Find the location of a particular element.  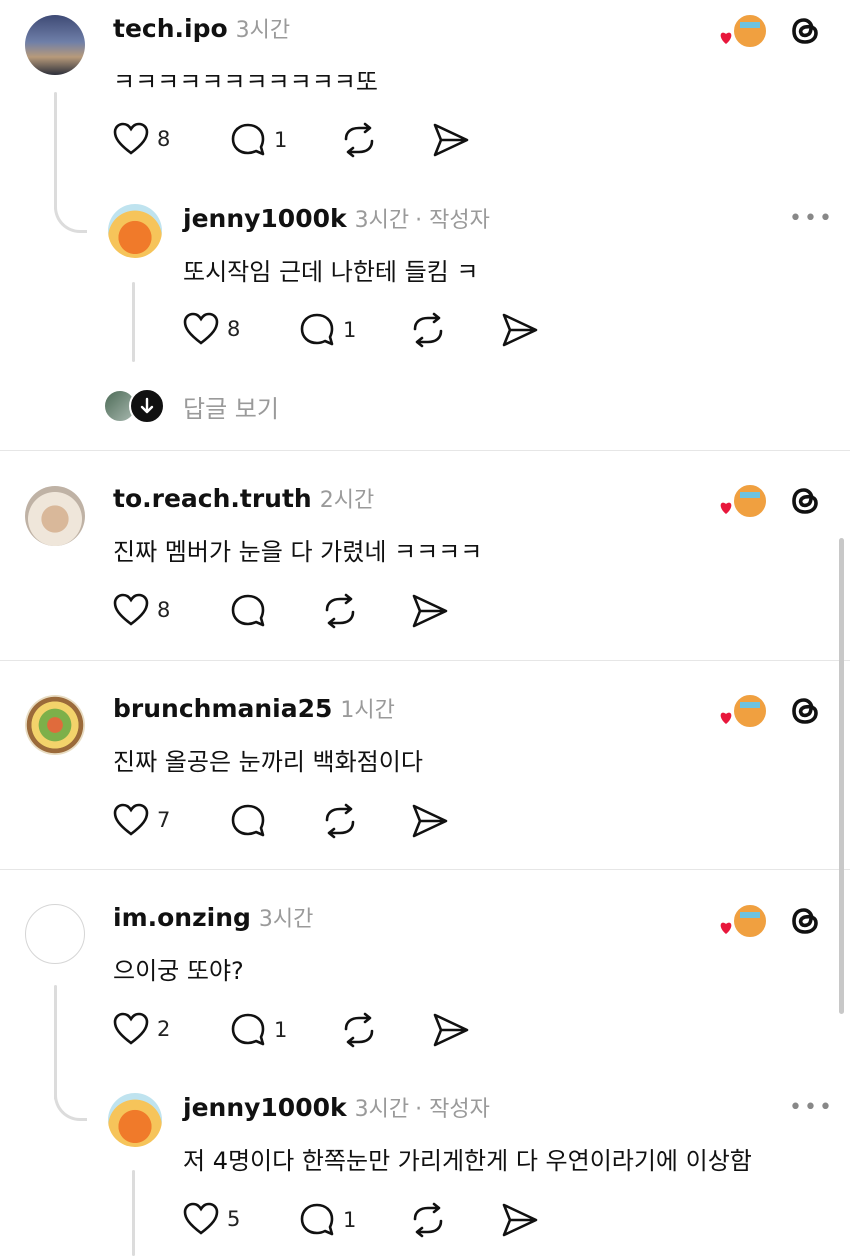

down-arrow-icon is located at coordinates (147, 406).